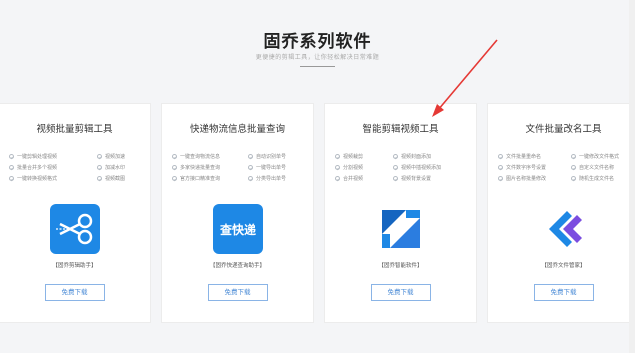 The image size is (635, 353). What do you see at coordinates (237, 129) in the screenshot?
I see `card-title: 快递物流信息批量查询` at bounding box center [237, 129].